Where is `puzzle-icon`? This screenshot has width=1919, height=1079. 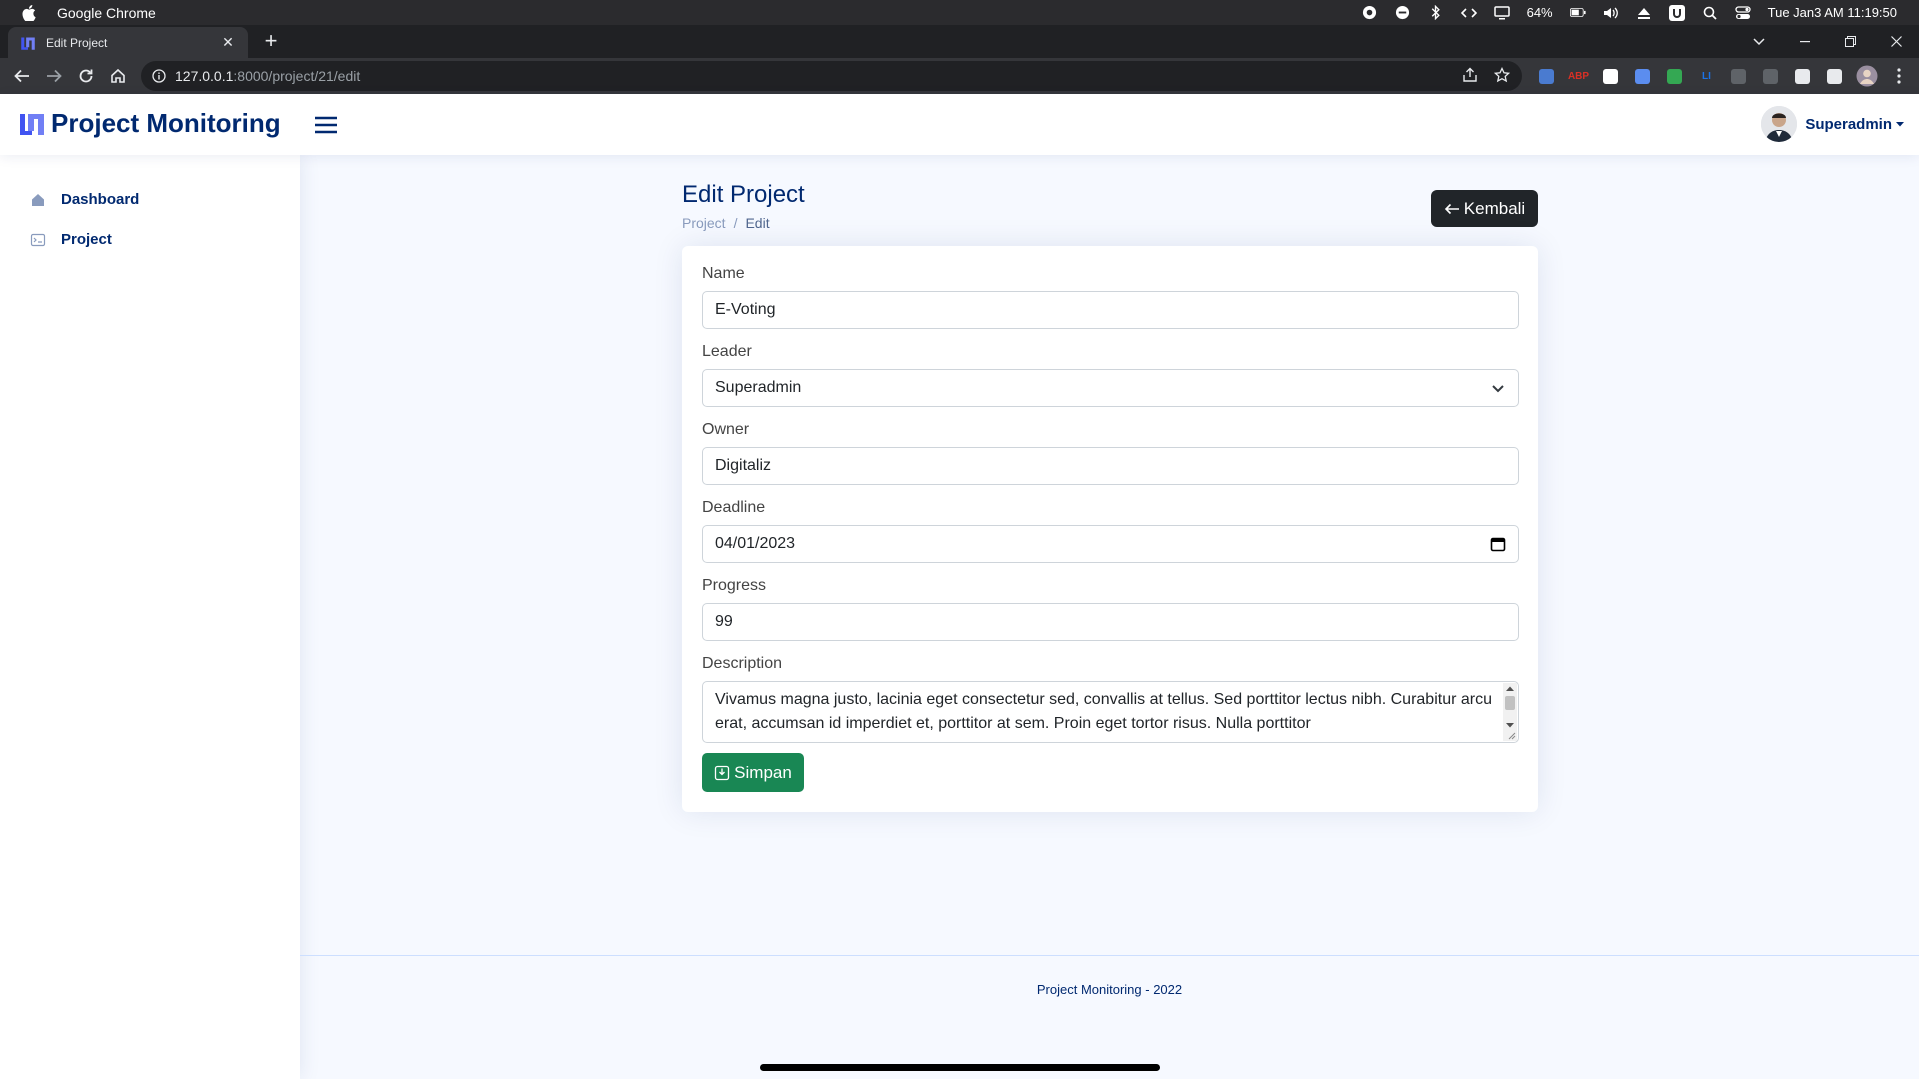 puzzle-icon is located at coordinates (1802, 76).